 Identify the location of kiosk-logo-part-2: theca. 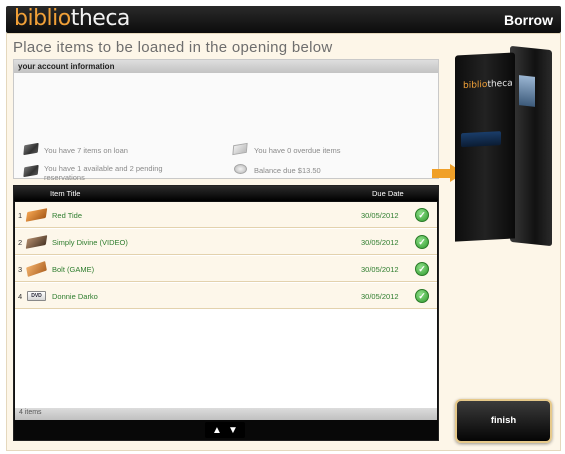
(500, 84).